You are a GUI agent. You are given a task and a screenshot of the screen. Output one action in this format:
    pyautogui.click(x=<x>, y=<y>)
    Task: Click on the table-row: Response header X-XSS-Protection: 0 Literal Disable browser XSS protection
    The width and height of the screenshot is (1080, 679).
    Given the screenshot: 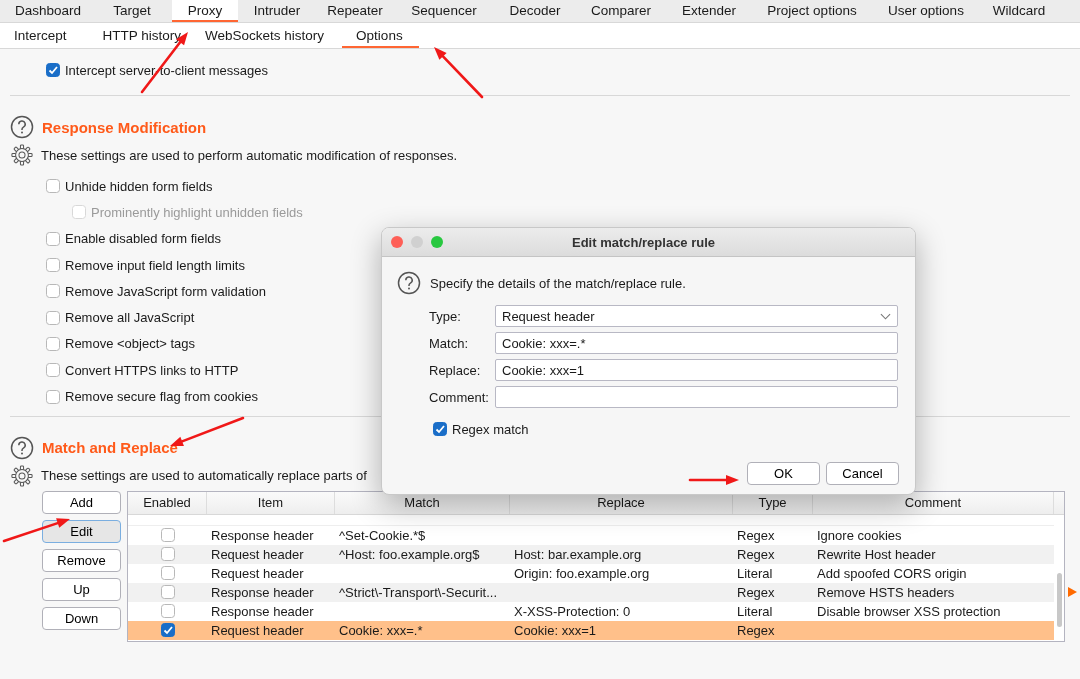 What is the action you would take?
    pyautogui.click(x=591, y=611)
    